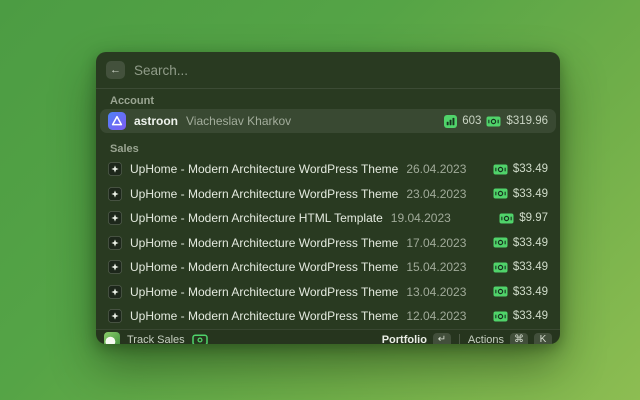 The image size is (640, 400). I want to click on actions-menu-button: Actions, so click(486, 339).